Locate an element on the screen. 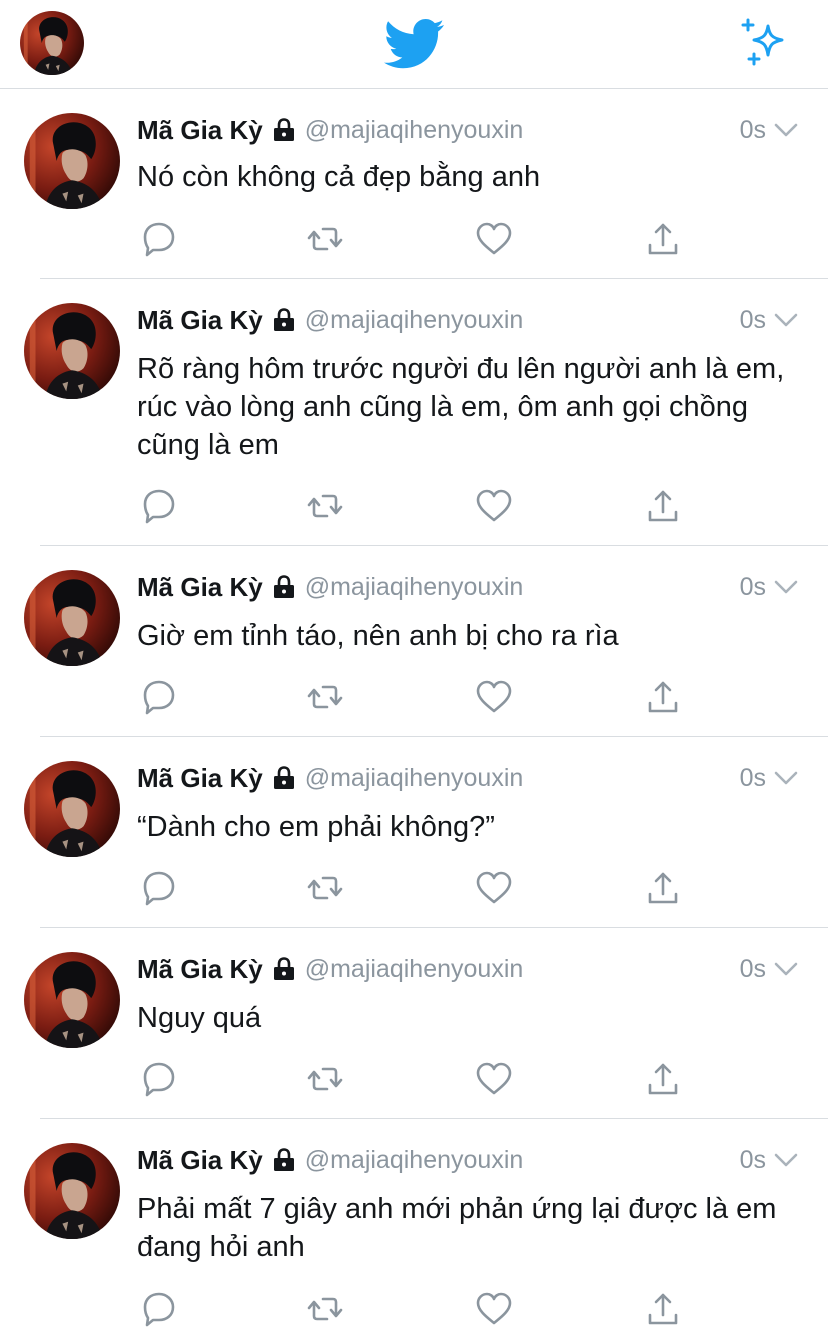 This screenshot has width=828, height=1344. tweet-text: “Dành cho em phải không?” is located at coordinates (316, 827).